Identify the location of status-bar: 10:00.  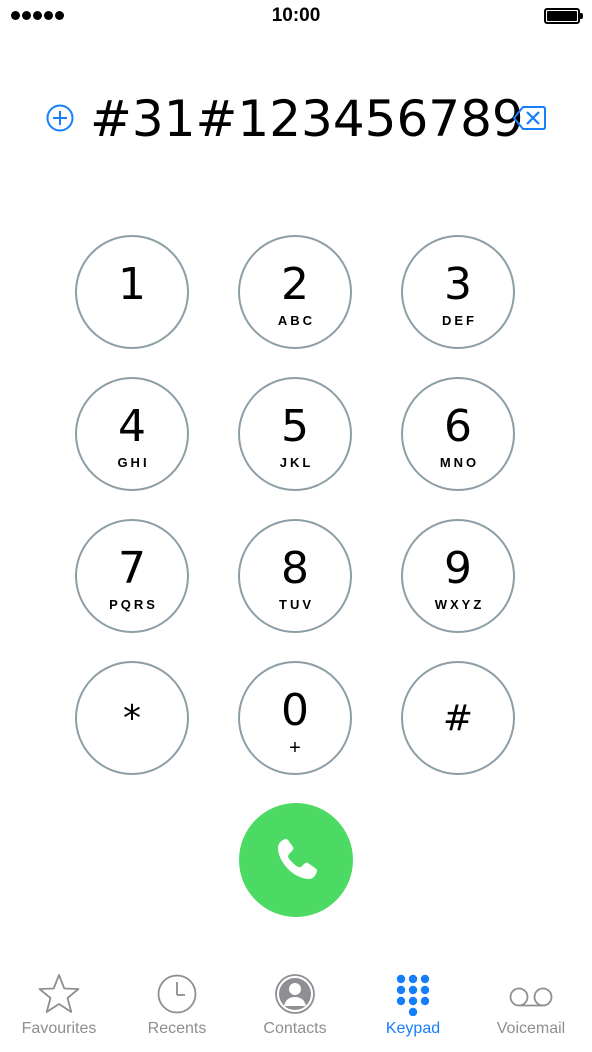
(296, 17).